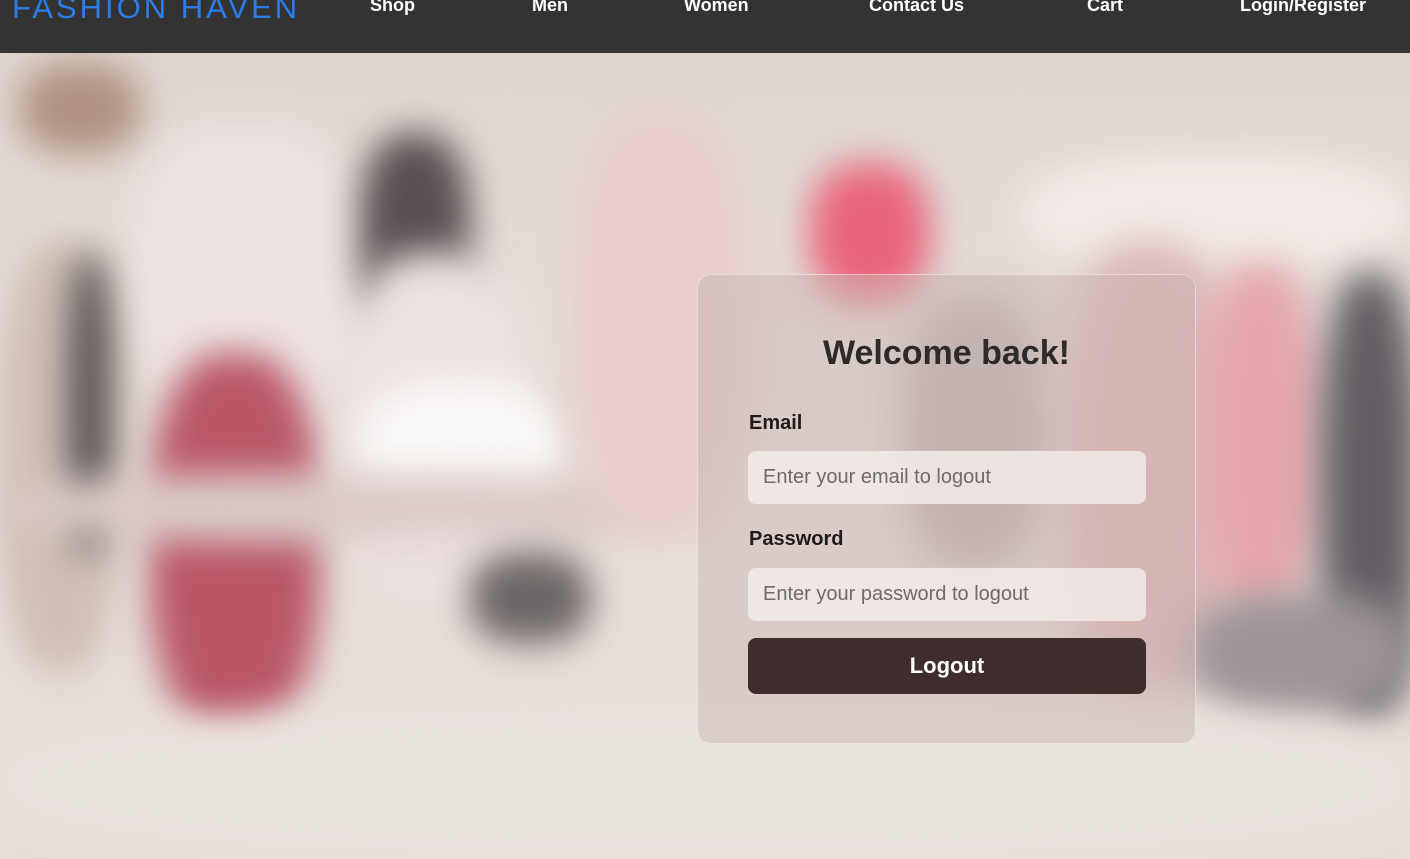 This screenshot has width=1410, height=859. I want to click on email-input, so click(947, 477).